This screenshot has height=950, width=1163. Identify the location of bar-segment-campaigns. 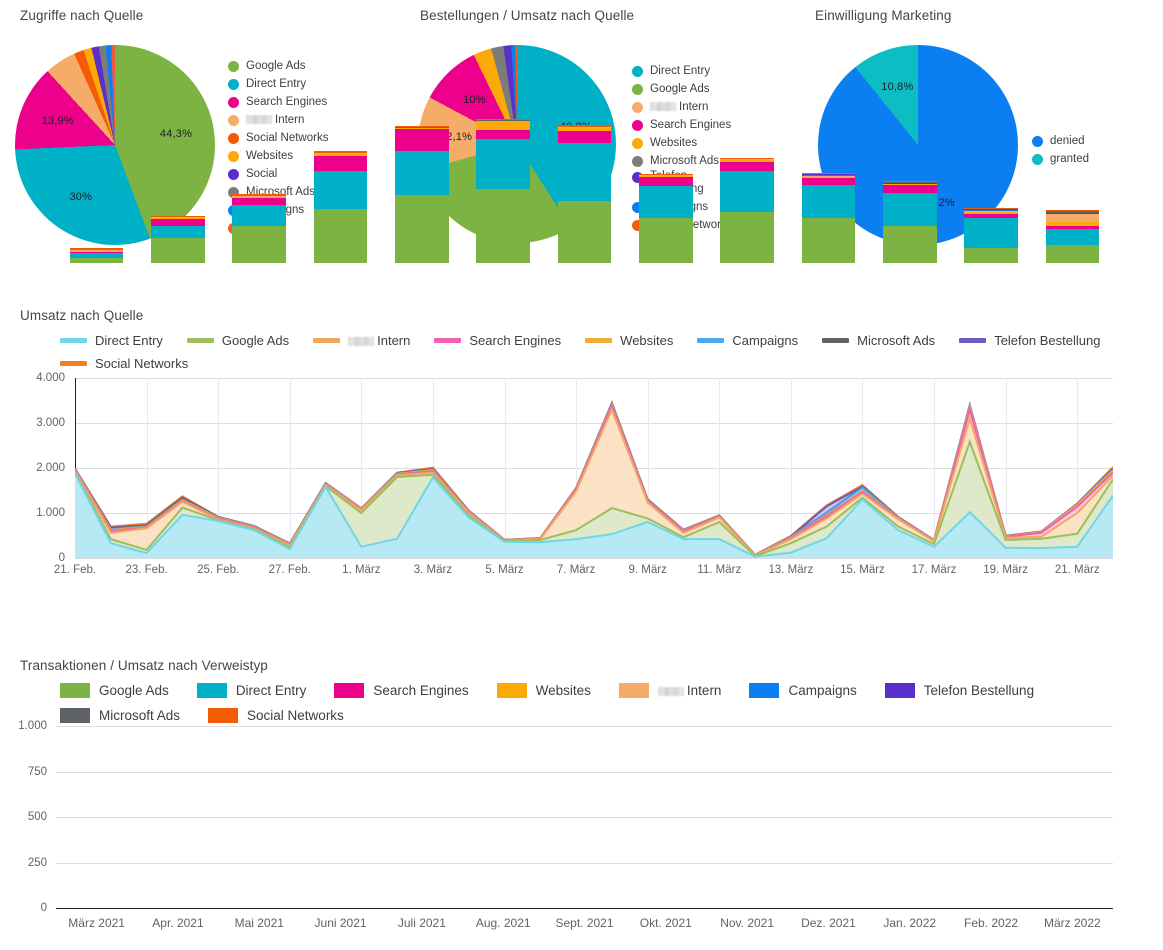
(828, 175).